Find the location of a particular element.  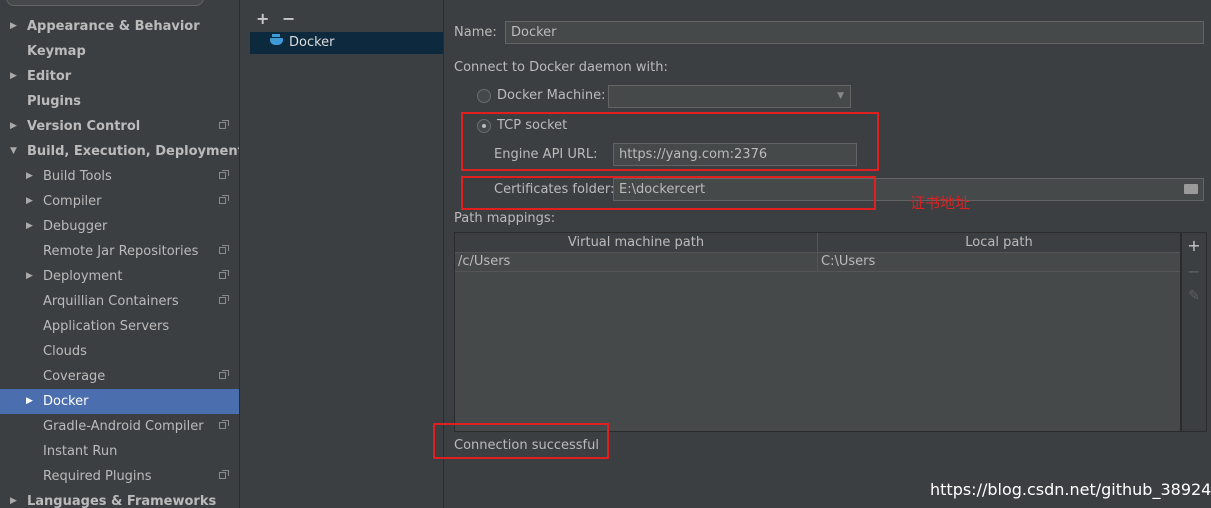

sidebar-item: ▼ Build, Execution, Deployment is located at coordinates (119, 151).